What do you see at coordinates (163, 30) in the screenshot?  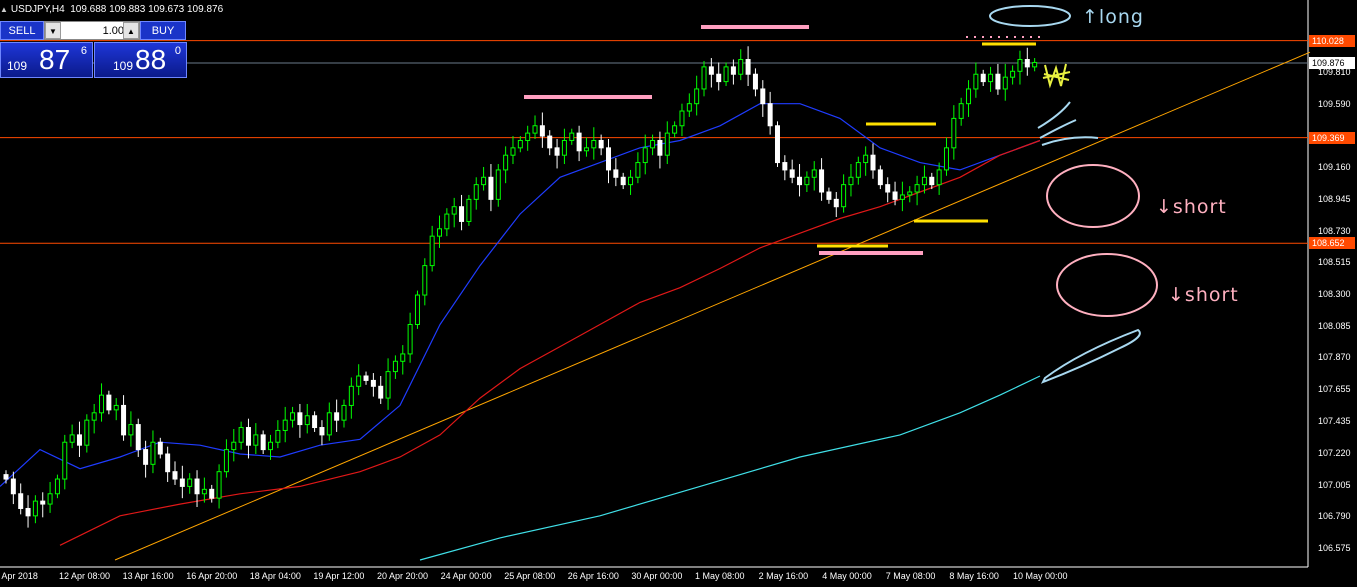 I see `buy-button: BUY` at bounding box center [163, 30].